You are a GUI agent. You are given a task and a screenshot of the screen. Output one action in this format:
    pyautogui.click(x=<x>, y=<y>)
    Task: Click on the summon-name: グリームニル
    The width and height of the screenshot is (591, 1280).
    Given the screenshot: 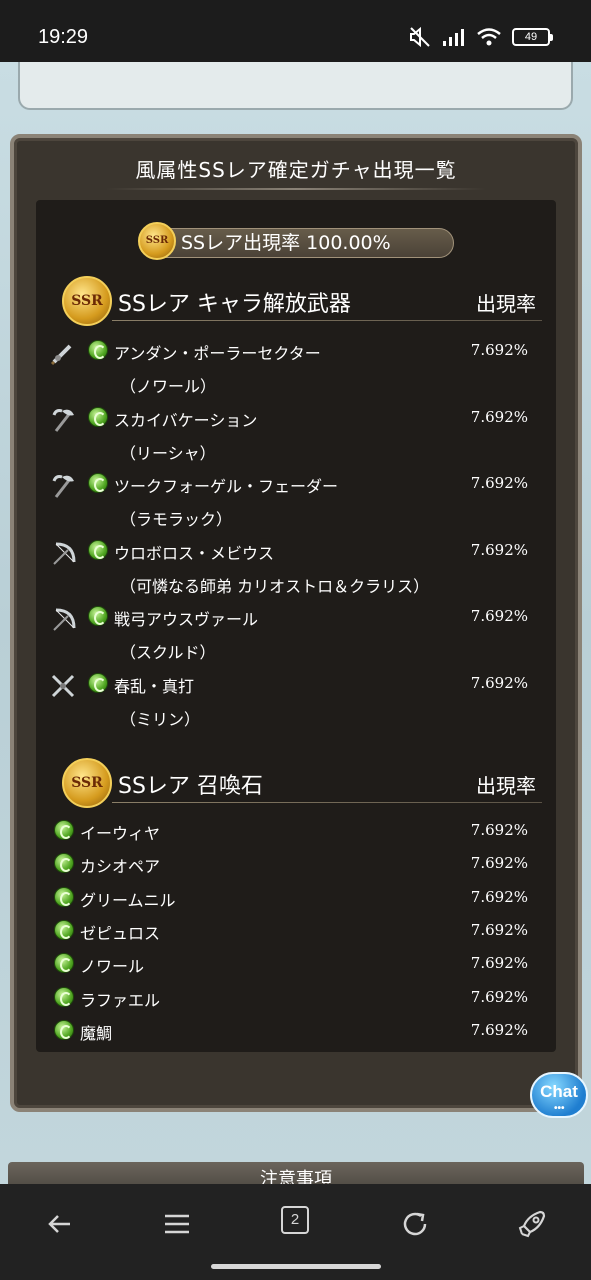 What is the action you would take?
    pyautogui.click(x=128, y=900)
    